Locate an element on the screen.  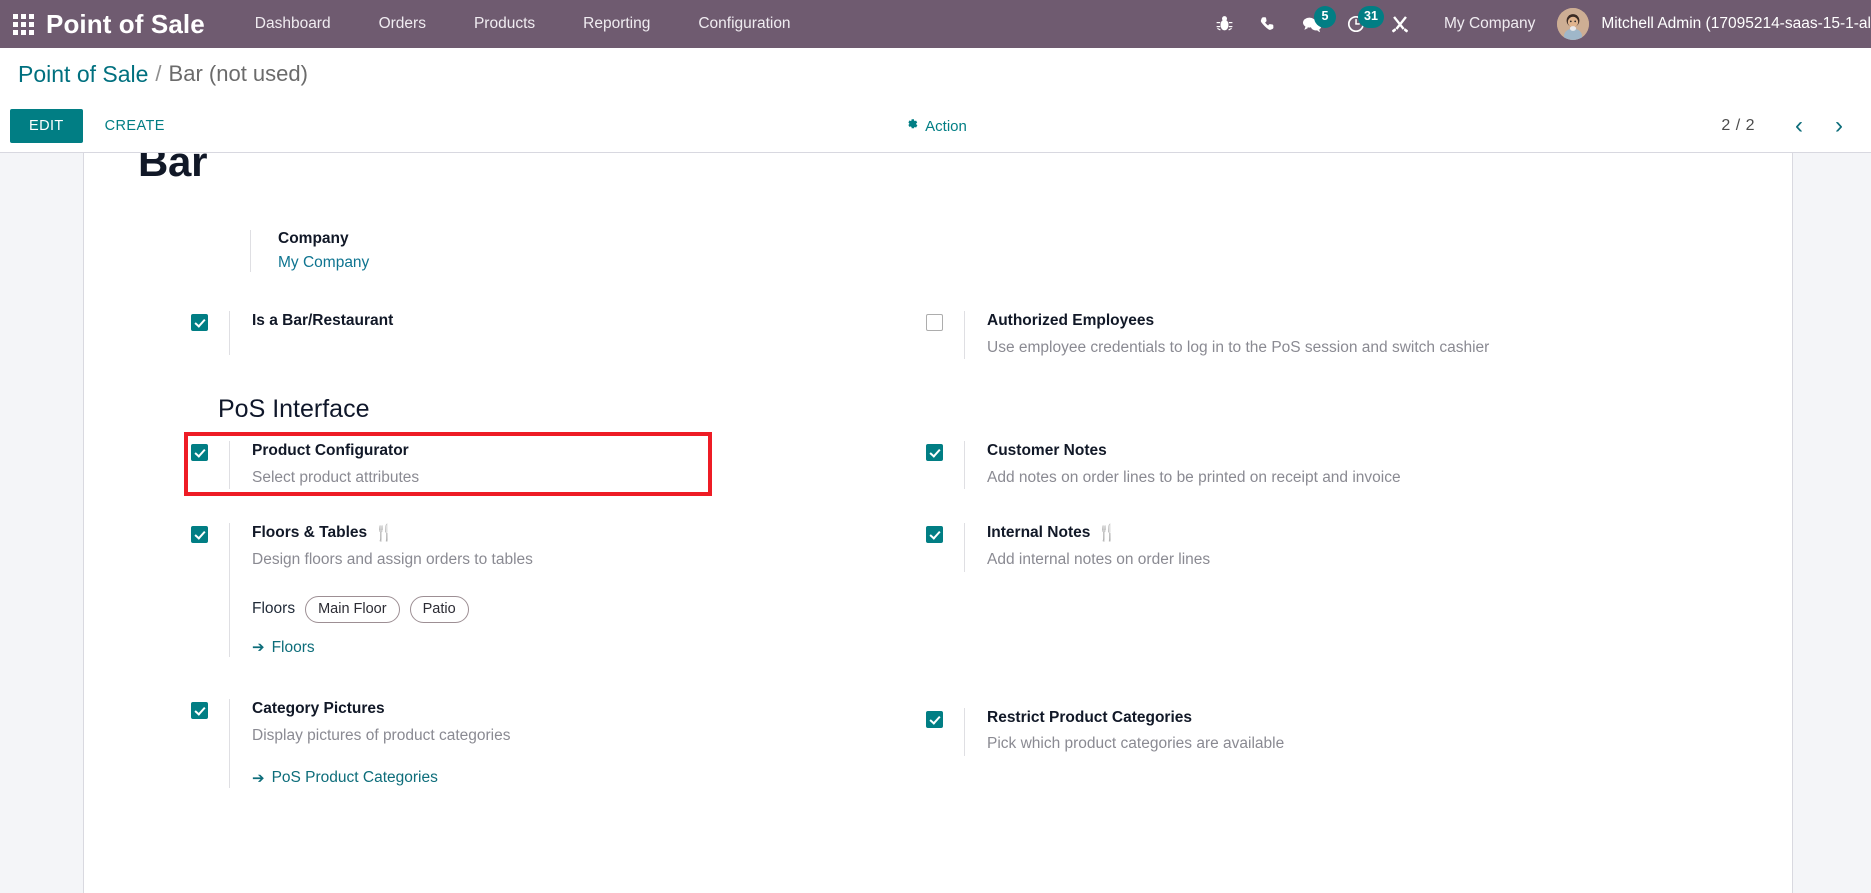
setting-help: Display pictures of product categories is located at coordinates (381, 736).